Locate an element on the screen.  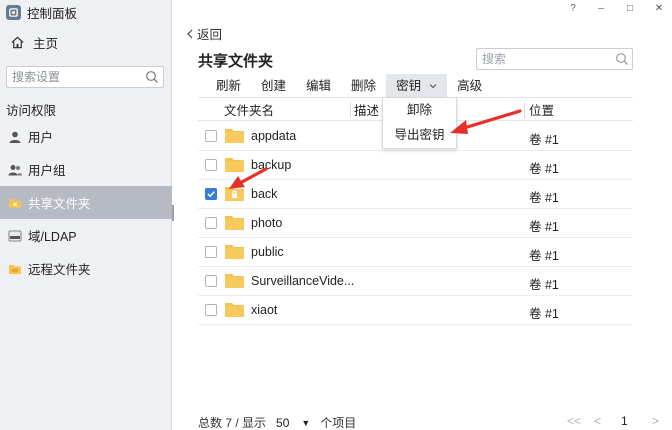
column-header-location: 位置 is located at coordinates (541, 109).